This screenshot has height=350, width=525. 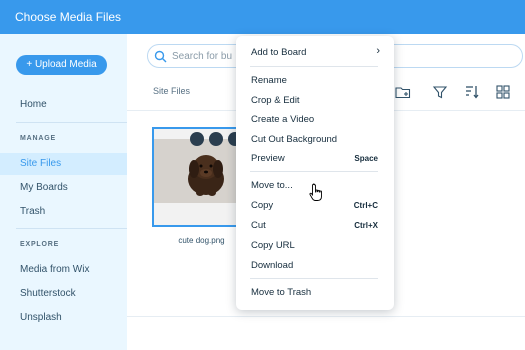 I want to click on top-bar: Choose Media Files, so click(x=262, y=17).